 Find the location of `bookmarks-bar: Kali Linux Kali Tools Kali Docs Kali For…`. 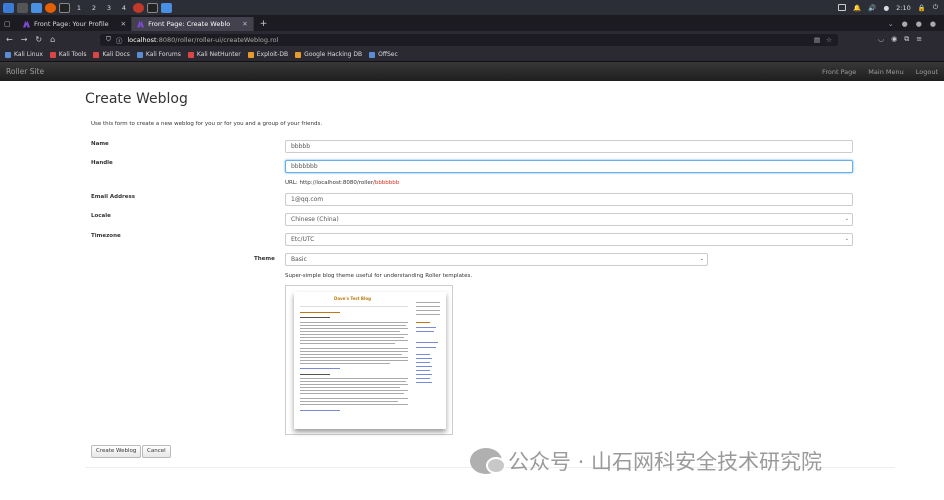

bookmarks-bar: Kali Linux Kali Tools Kali Docs Kali For… is located at coordinates (472, 55).